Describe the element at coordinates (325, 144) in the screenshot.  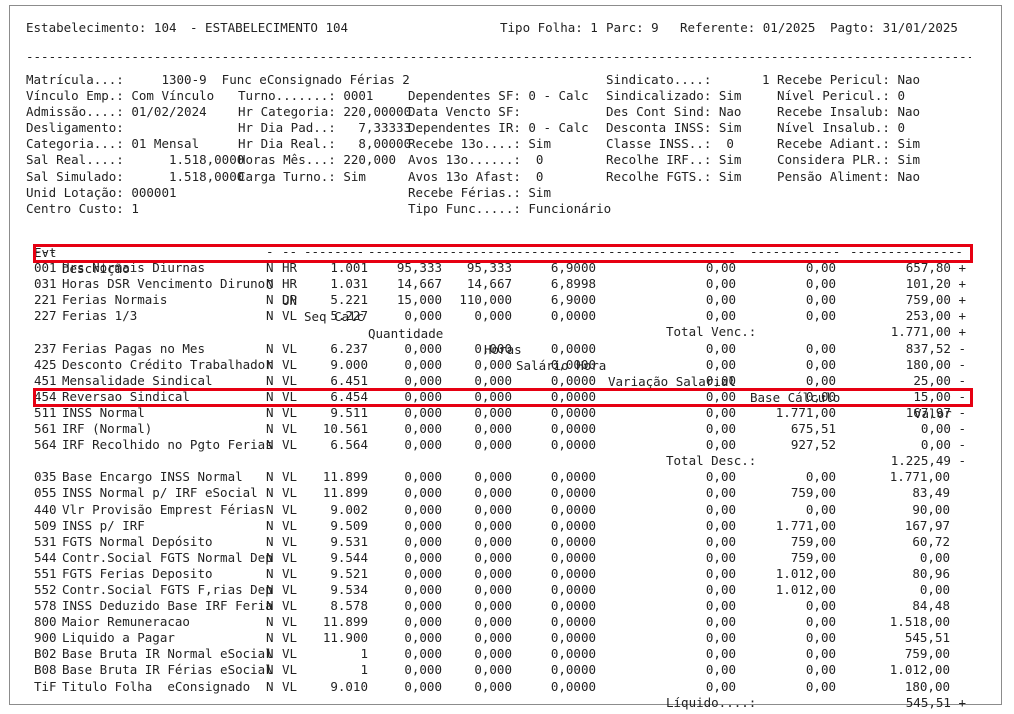
I see `info-line: Hr Dia Real.: 8,00000` at that location.